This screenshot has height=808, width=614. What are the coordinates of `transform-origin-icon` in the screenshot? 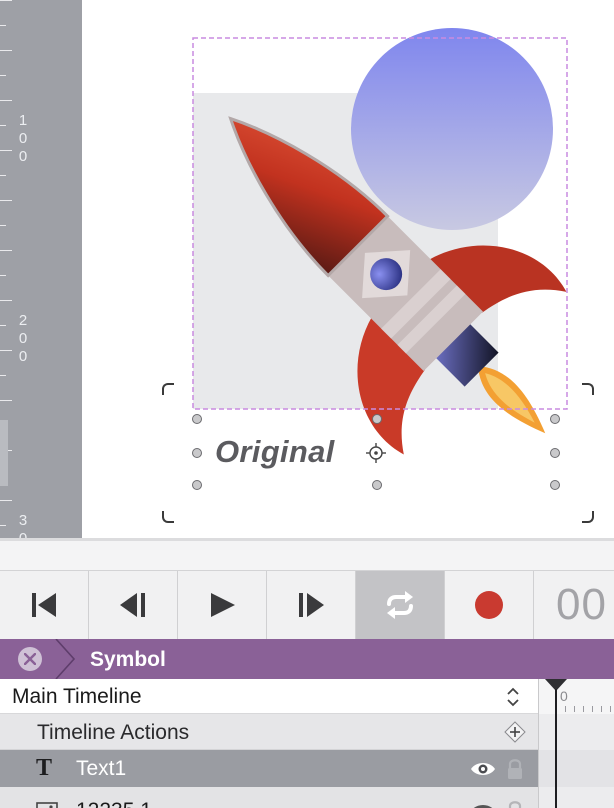 It's located at (376, 453).